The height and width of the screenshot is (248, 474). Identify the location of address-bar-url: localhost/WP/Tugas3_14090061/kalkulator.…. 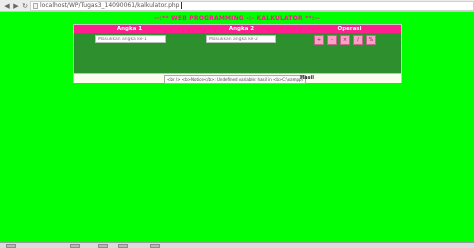
(110, 5).